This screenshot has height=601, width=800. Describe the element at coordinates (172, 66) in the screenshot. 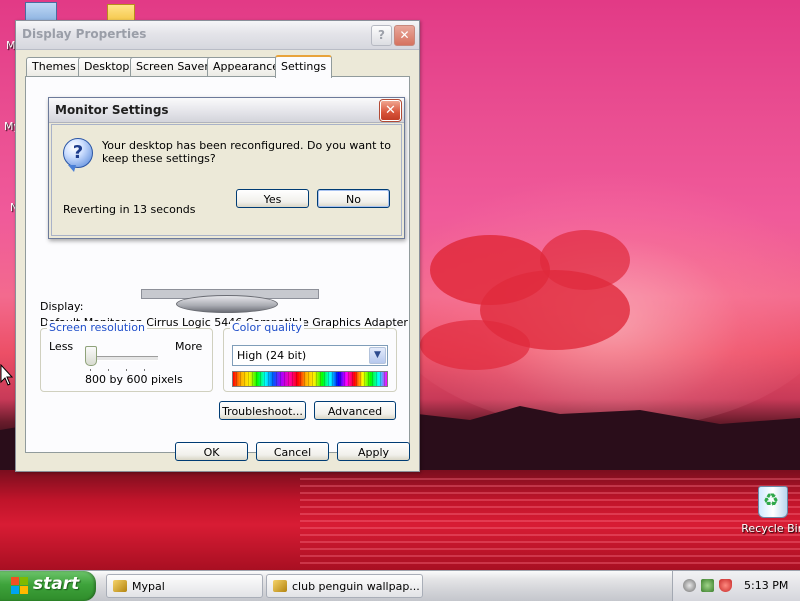

I see `tab-screen-saver: Screen Saver` at that location.